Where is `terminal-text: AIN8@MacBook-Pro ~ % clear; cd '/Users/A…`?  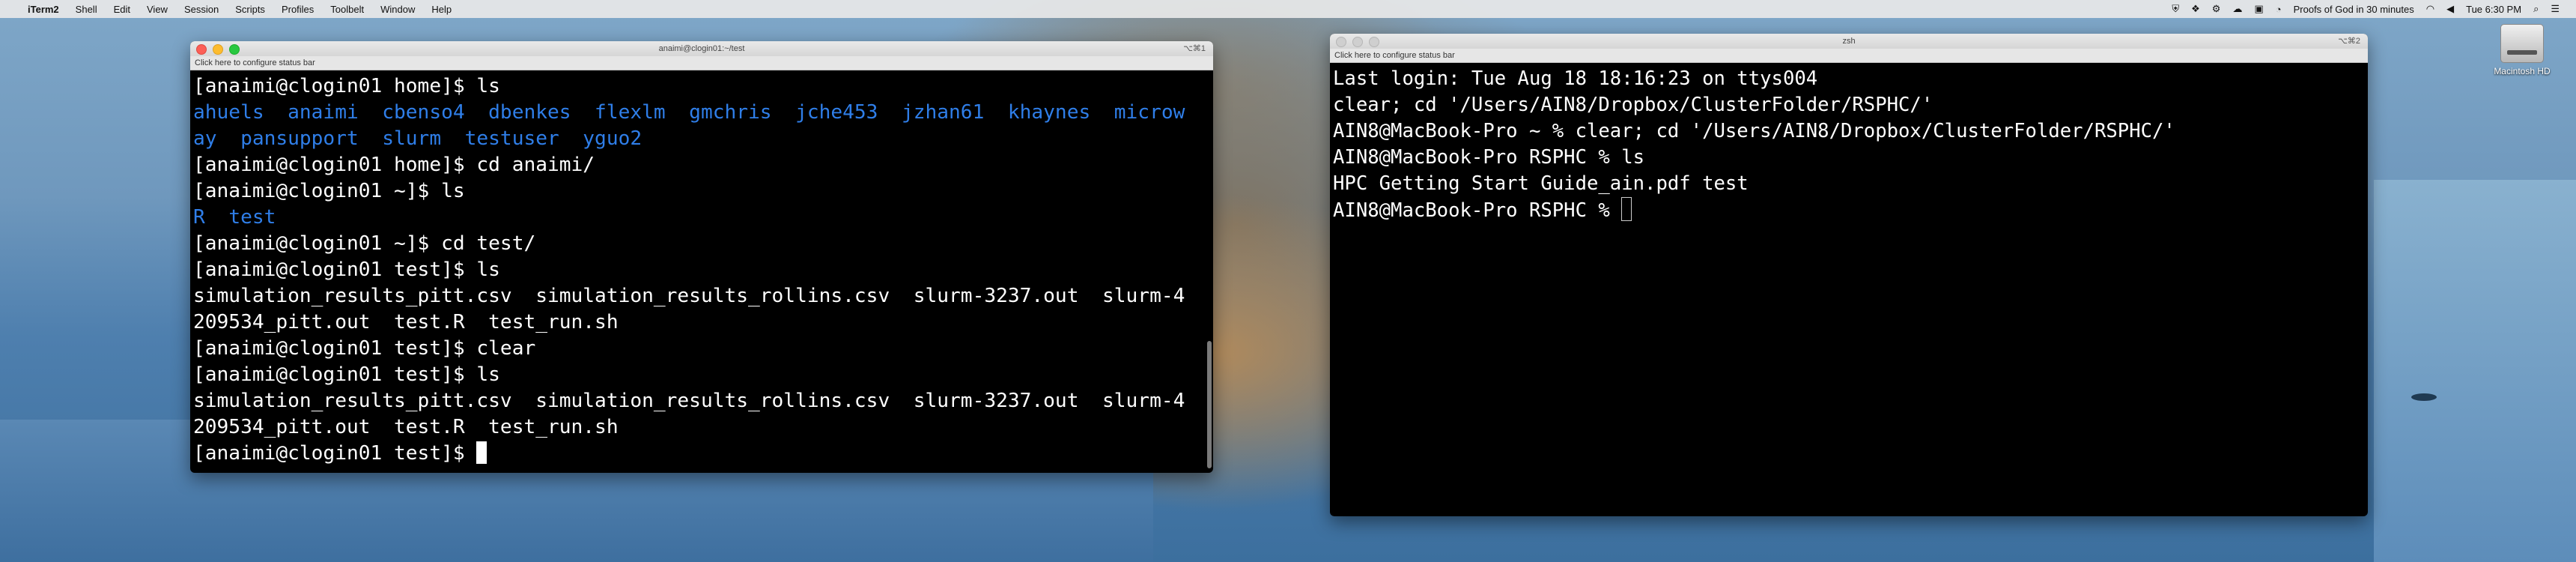
terminal-text: AIN8@MacBook-Pro ~ % clear; cd '/Users/A… is located at coordinates (1754, 131).